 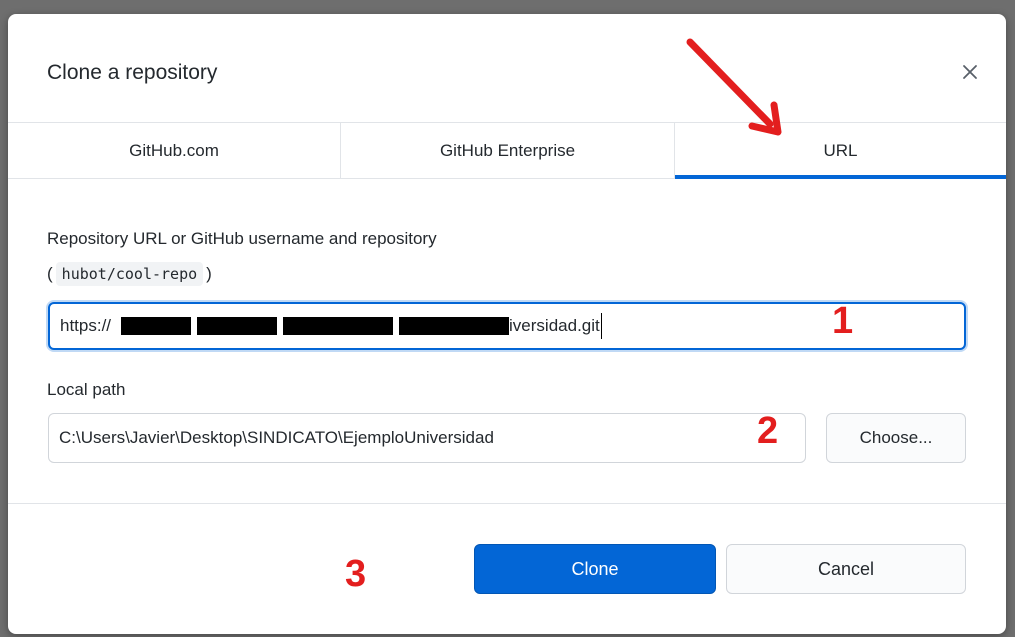 I want to click on local-path-label: Local path, so click(x=86, y=389).